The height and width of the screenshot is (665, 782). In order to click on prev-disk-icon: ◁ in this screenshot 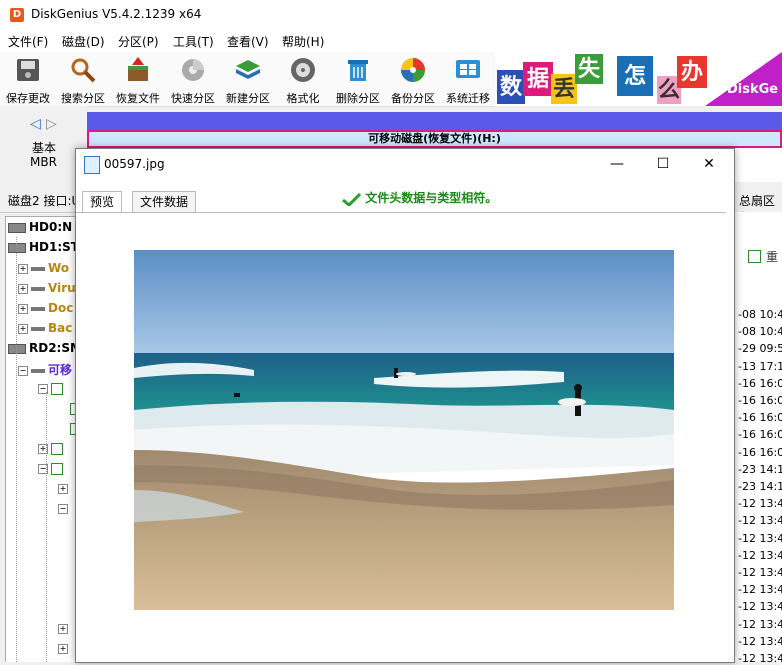, I will do `click(35, 124)`.